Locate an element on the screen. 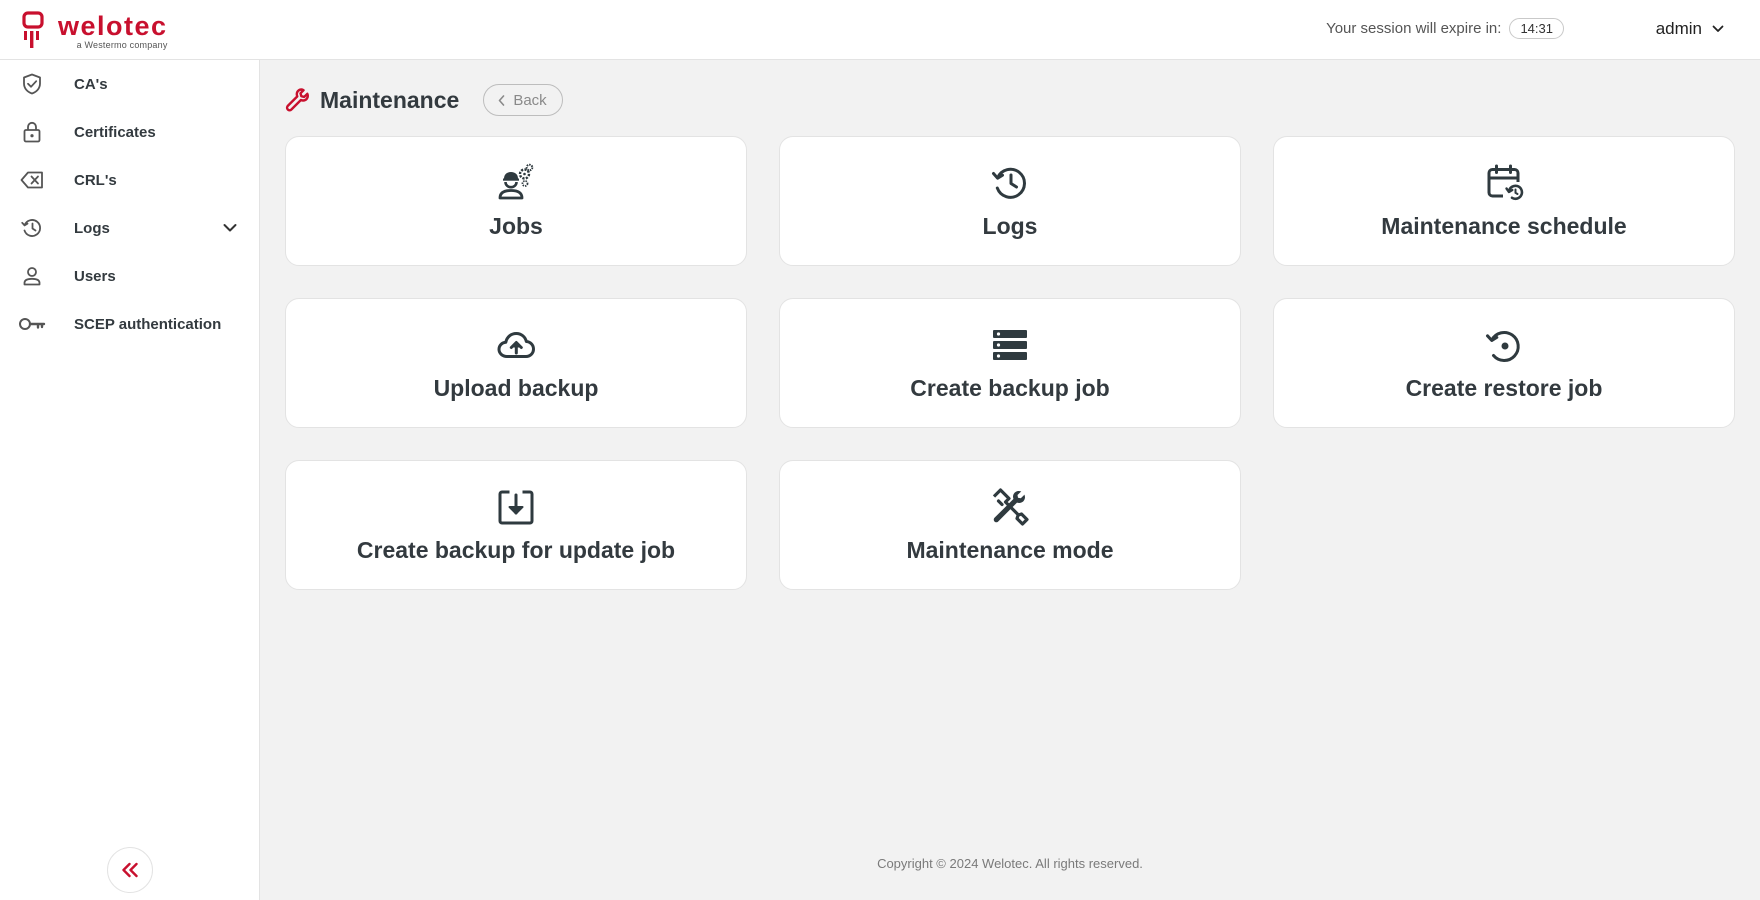  key-icon is located at coordinates (32, 324).